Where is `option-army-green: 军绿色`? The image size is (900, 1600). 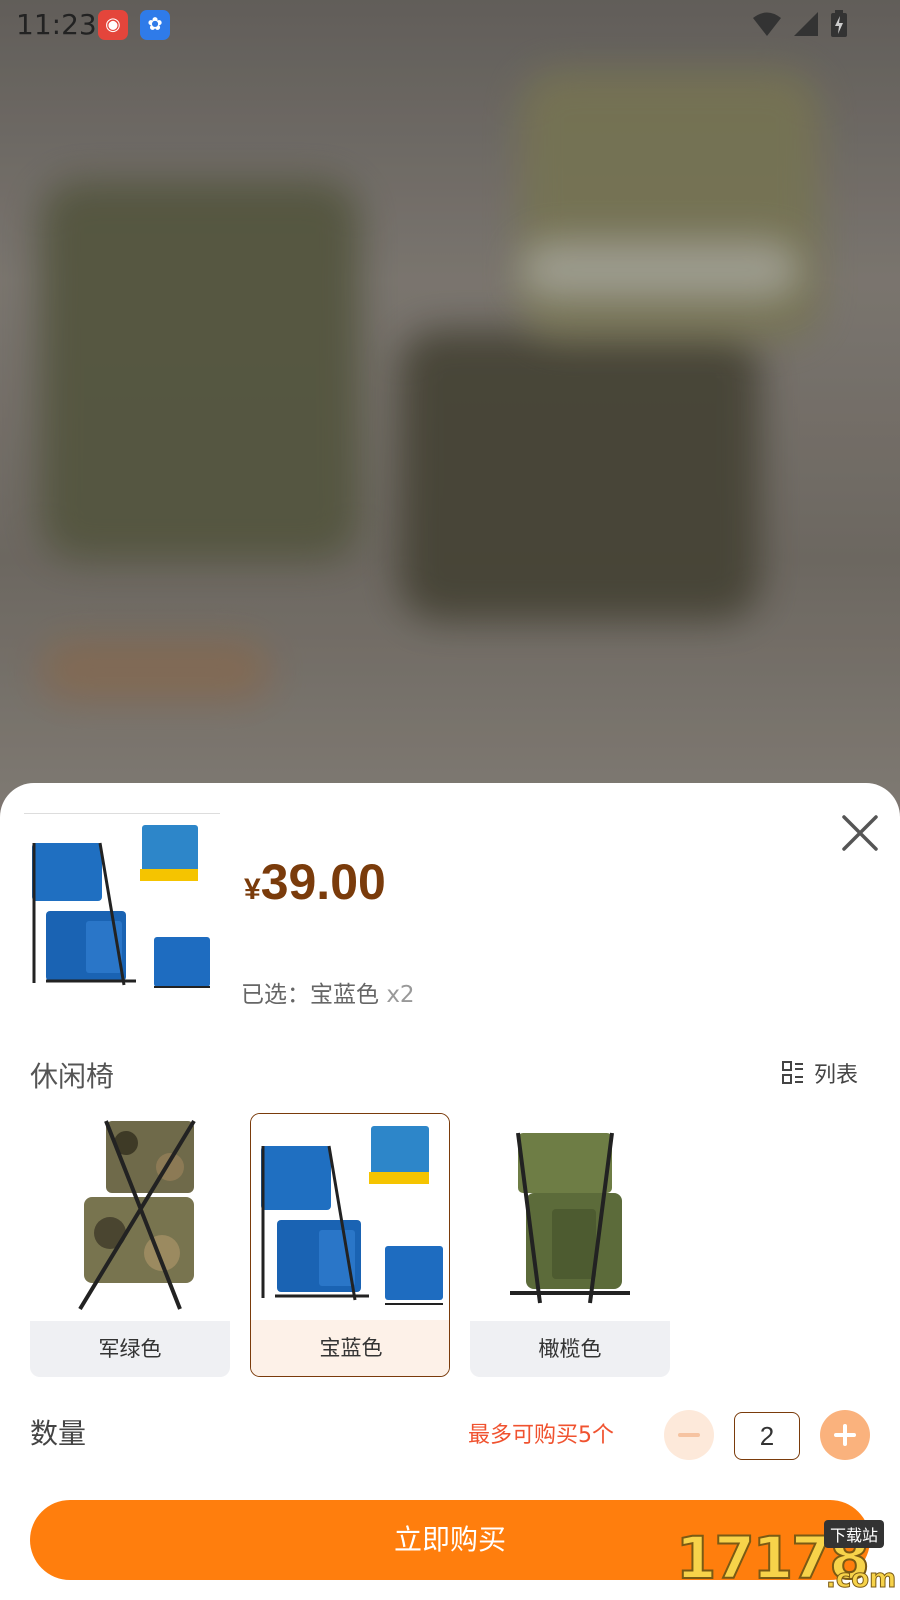 option-army-green: 军绿色 is located at coordinates (130, 1245).